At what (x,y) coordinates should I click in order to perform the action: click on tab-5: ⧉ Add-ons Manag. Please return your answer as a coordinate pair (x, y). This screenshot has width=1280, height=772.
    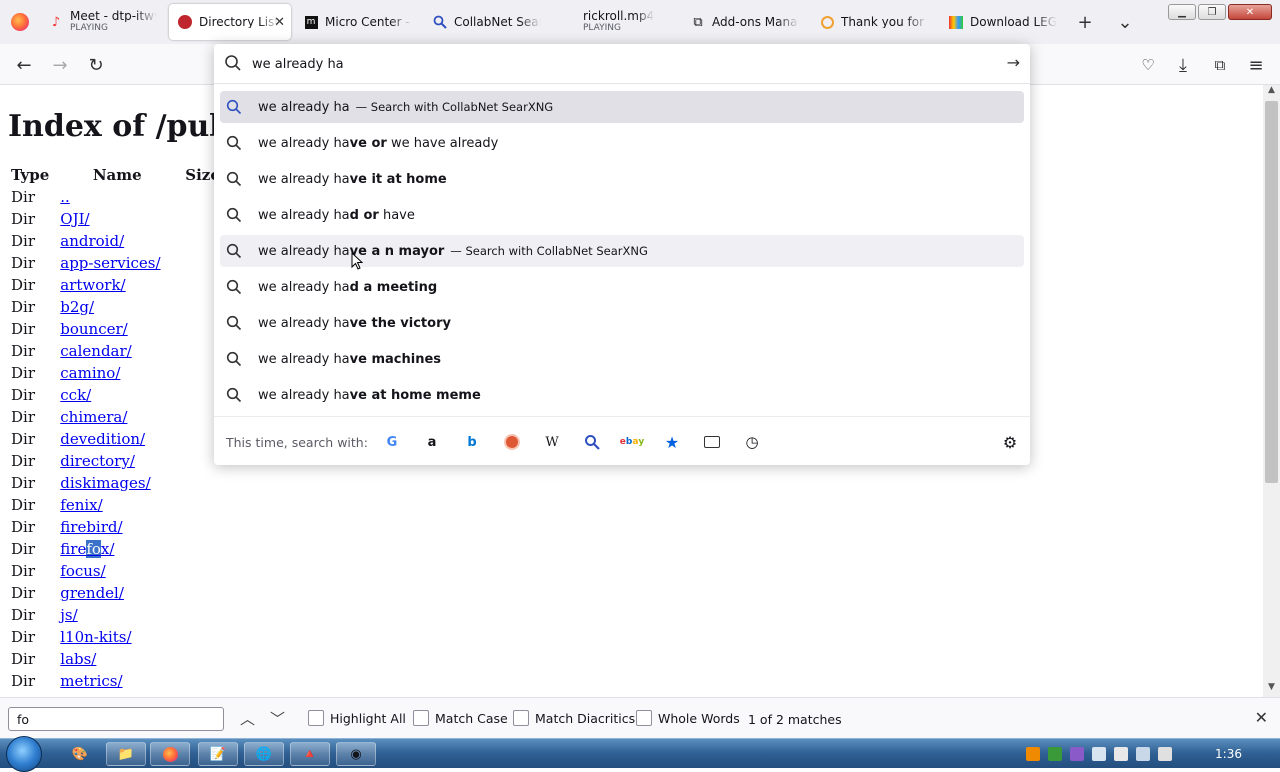
    Looking at the image, I should click on (744, 22).